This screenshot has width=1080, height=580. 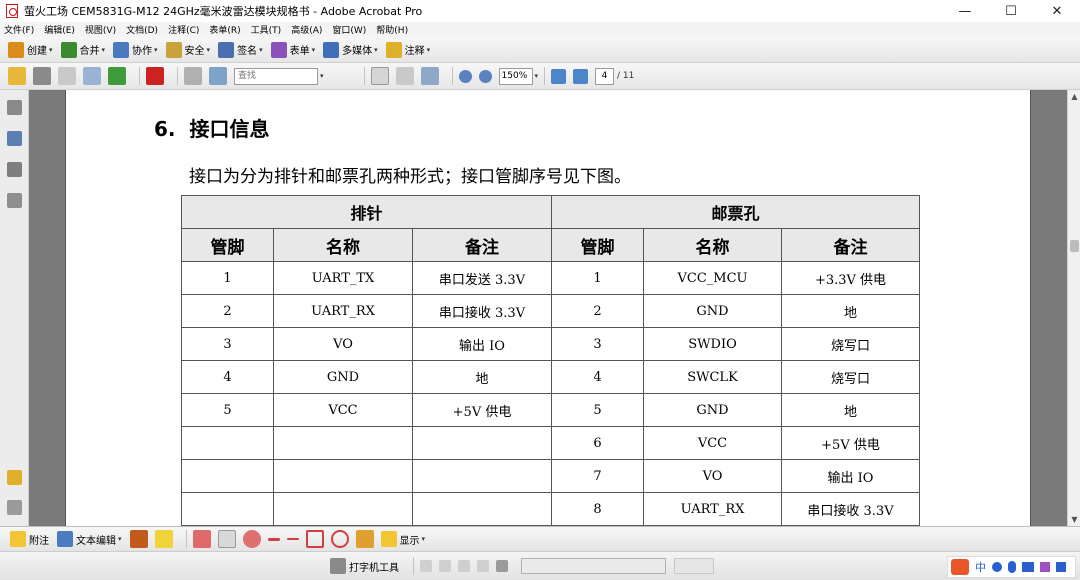 I want to click on text-box-icon, so click(x=226, y=539).